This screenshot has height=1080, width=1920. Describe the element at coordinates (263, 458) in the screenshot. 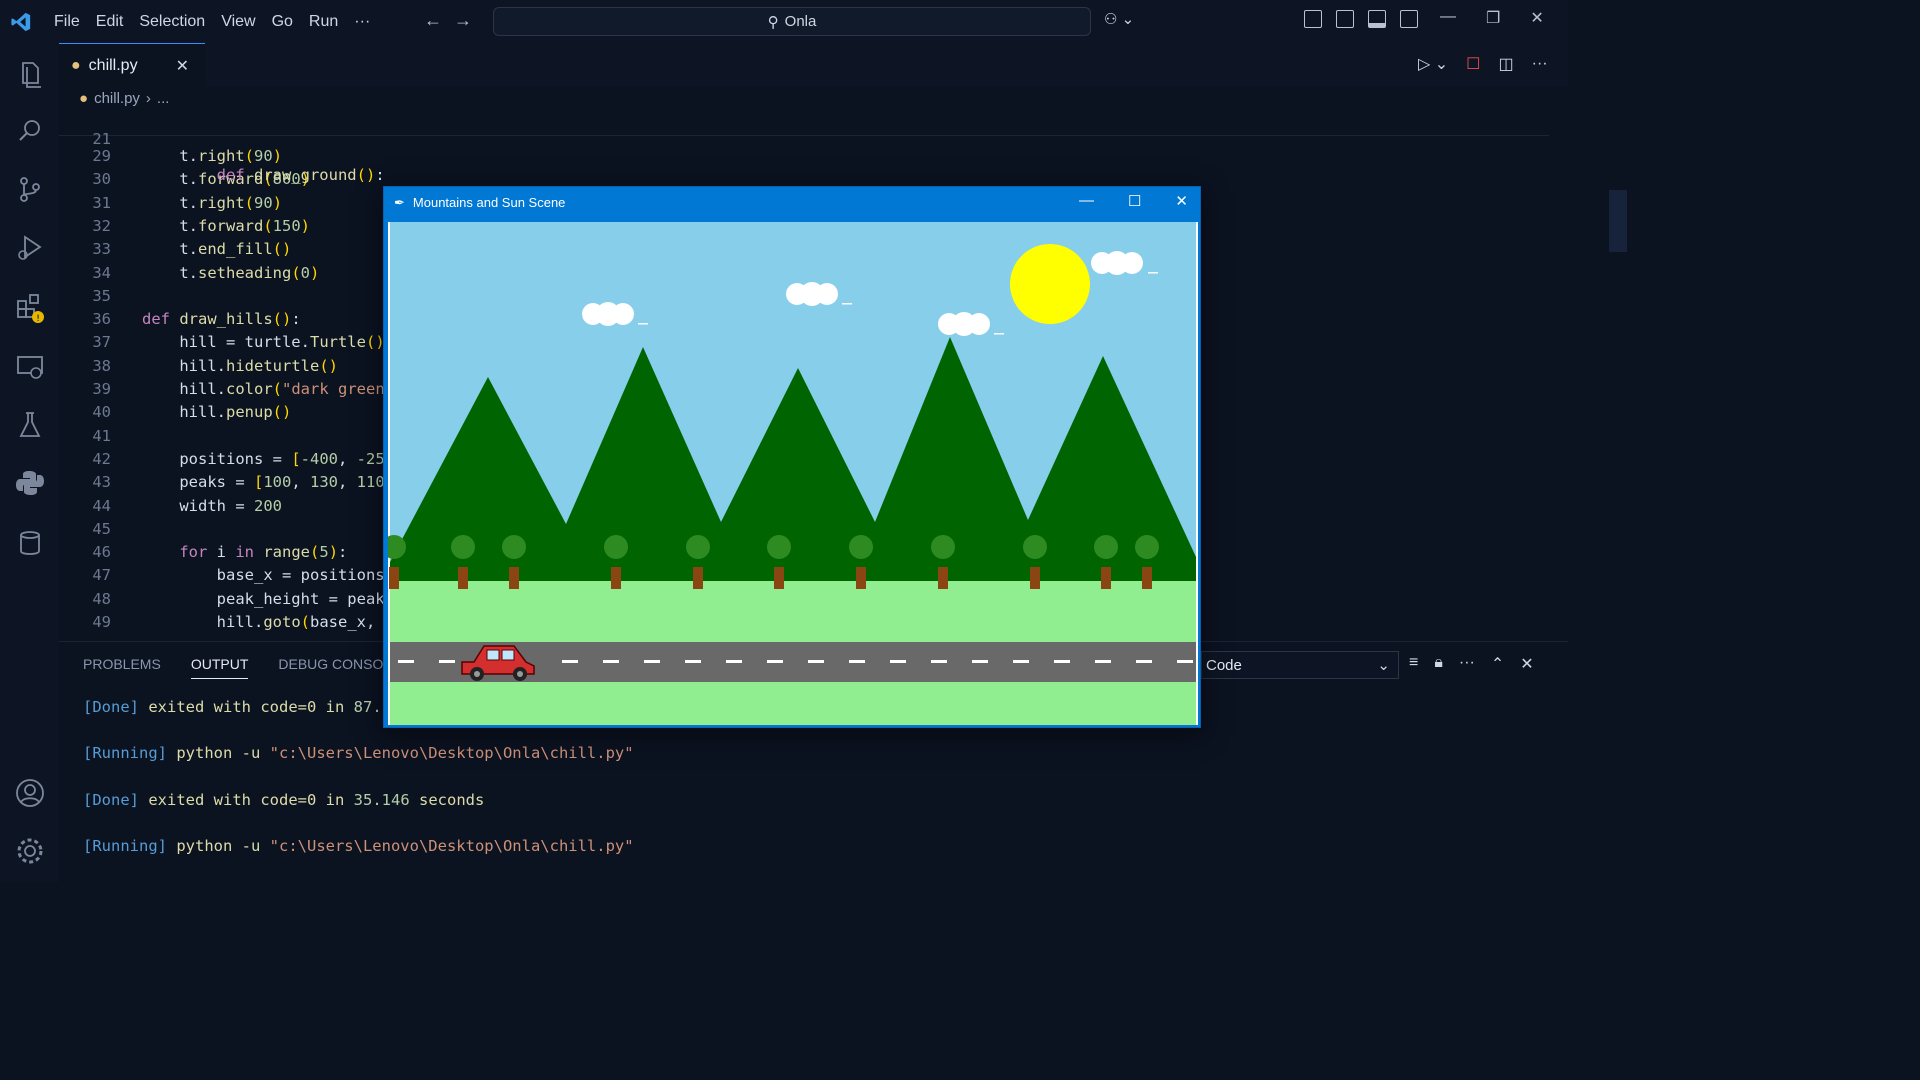

I see `code-text: positions = [-400, -25` at that location.